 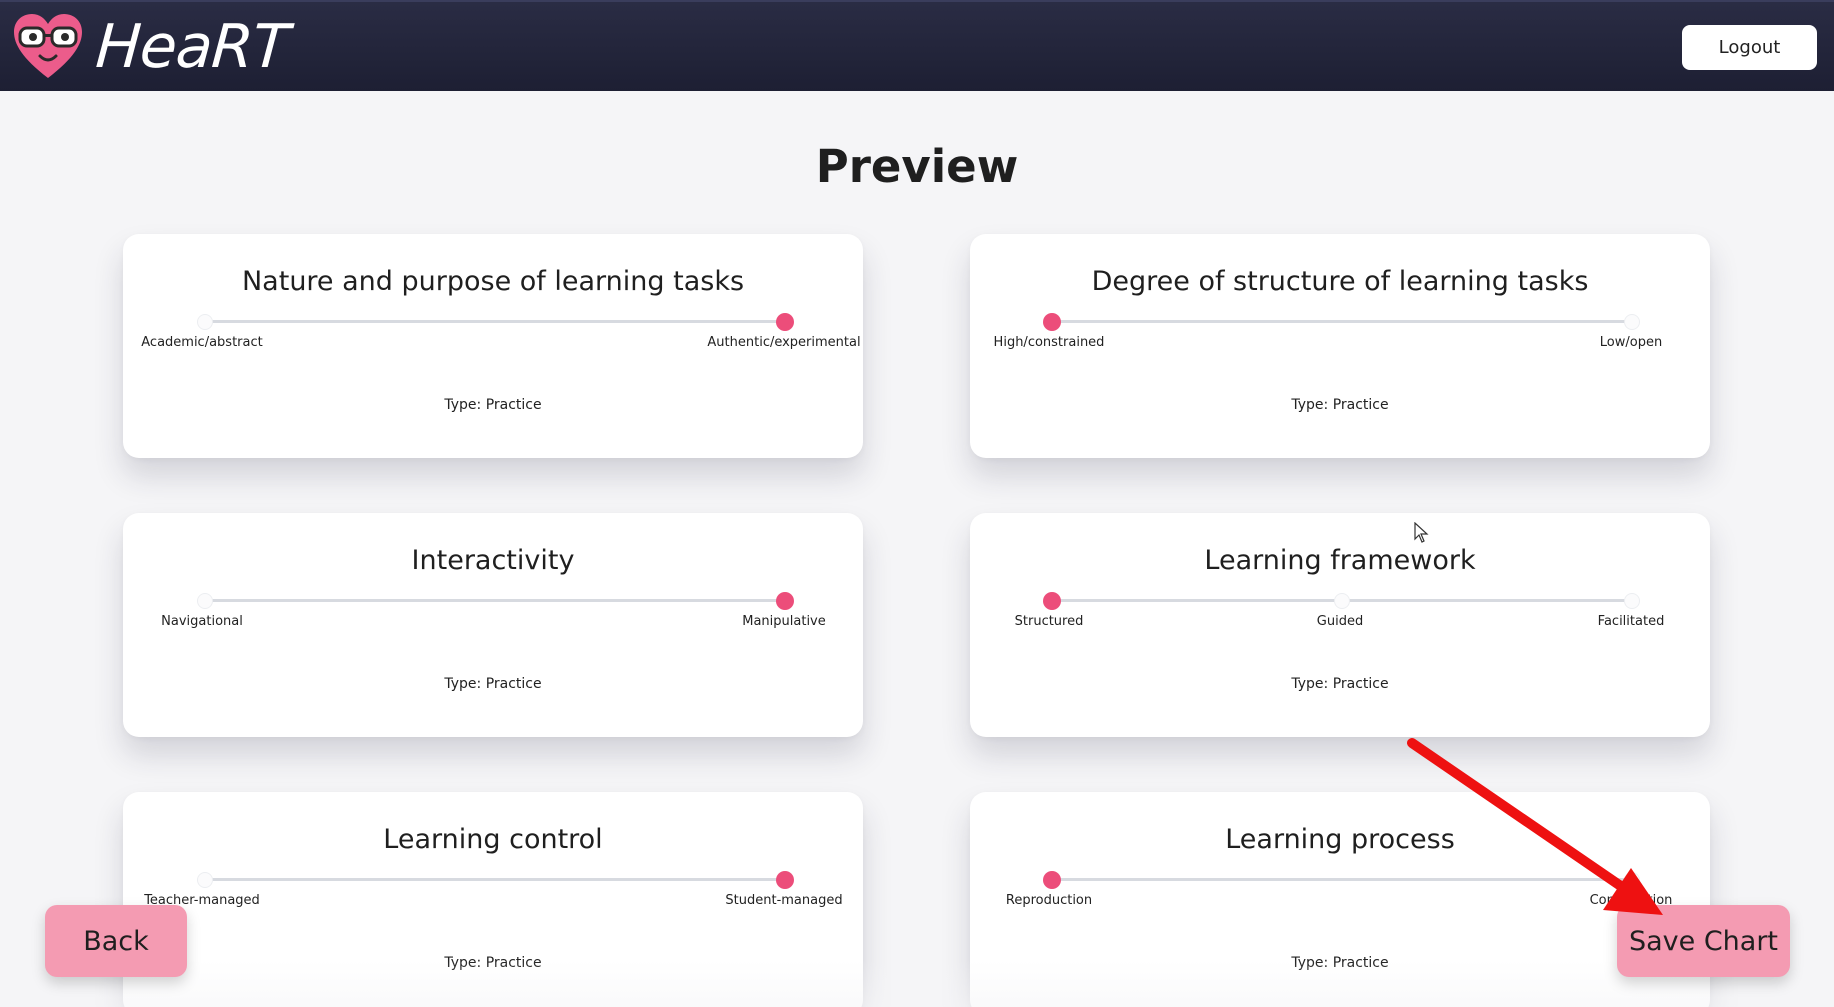 I want to click on page-title: Preview, so click(x=917, y=166).